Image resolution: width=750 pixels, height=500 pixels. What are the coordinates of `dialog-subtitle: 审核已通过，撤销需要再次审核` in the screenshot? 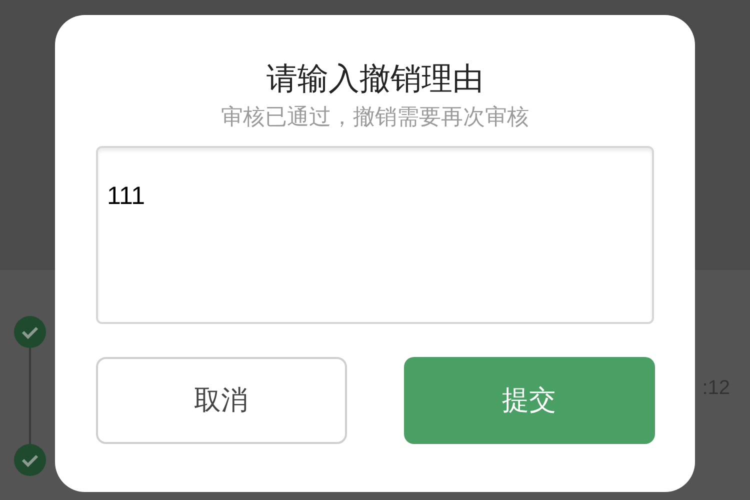 It's located at (375, 117).